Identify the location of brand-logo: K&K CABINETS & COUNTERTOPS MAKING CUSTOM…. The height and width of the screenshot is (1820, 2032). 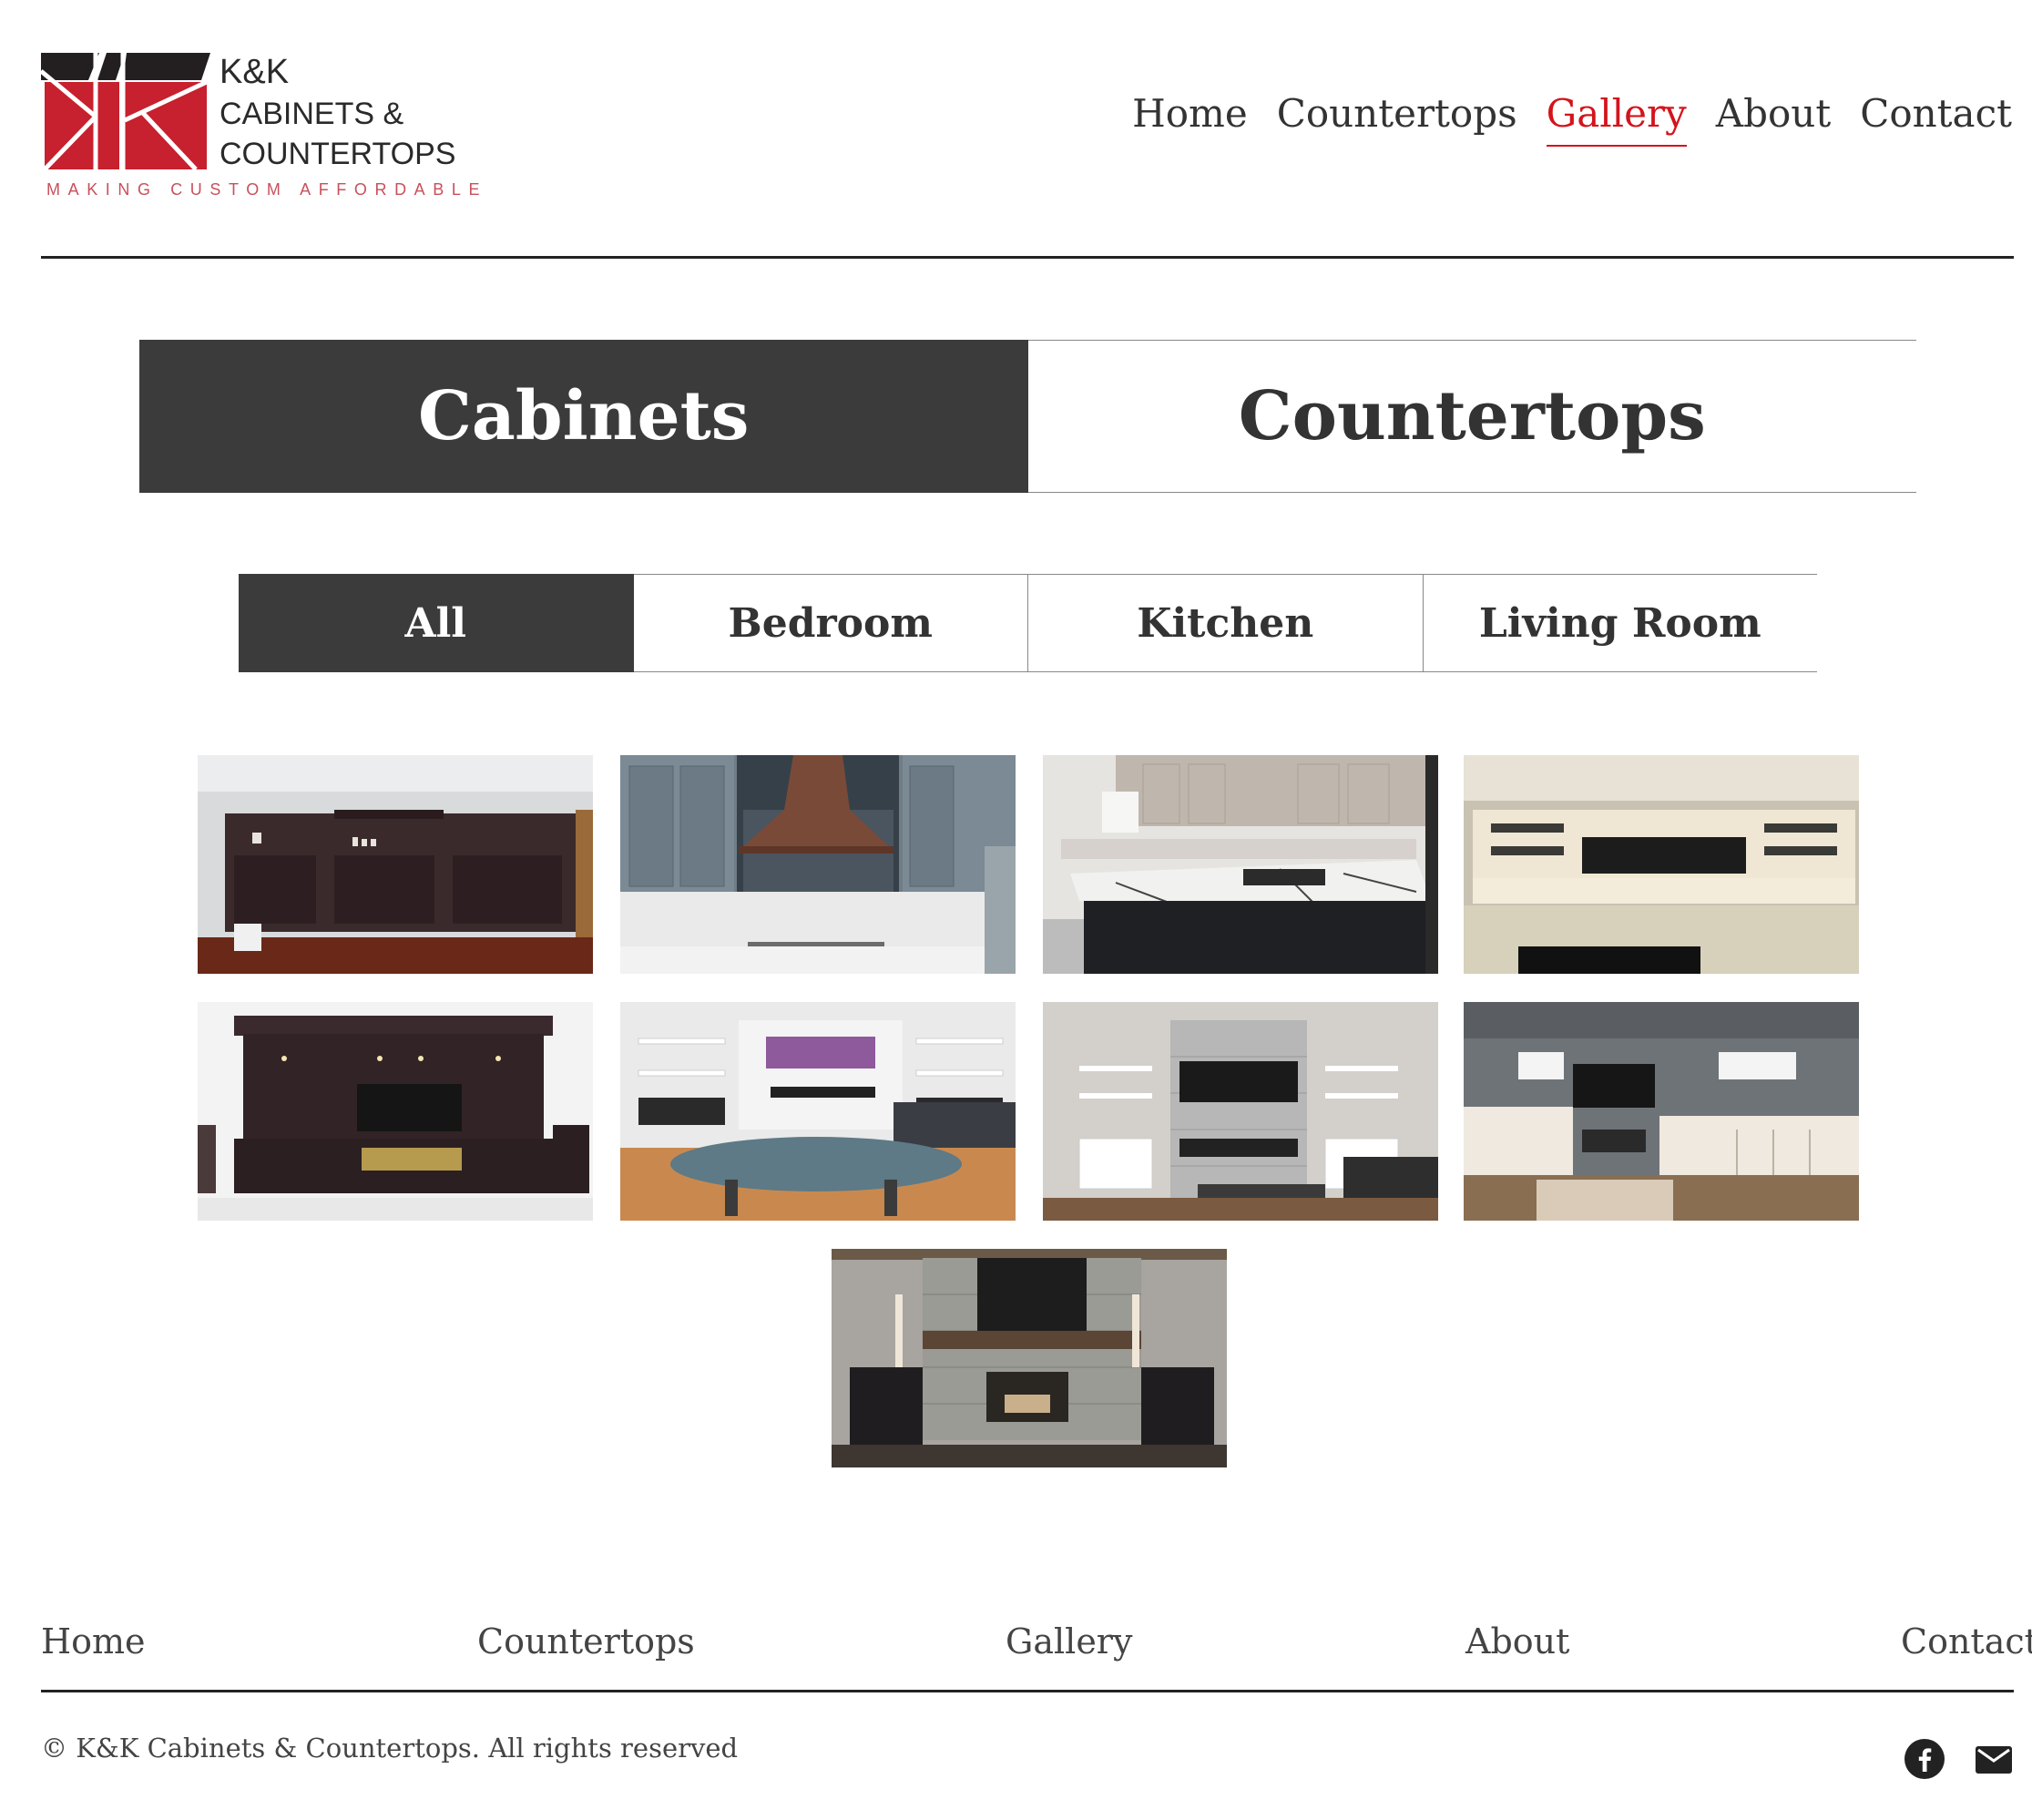
(260, 128).